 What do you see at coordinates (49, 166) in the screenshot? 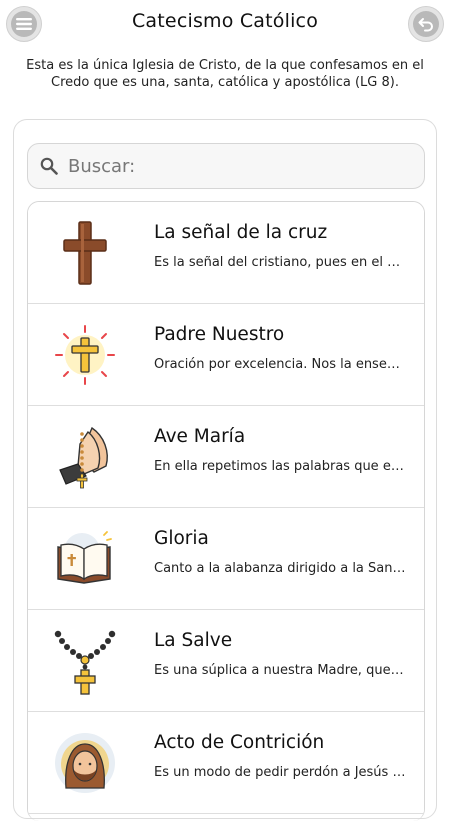
I see `search-icon` at bounding box center [49, 166].